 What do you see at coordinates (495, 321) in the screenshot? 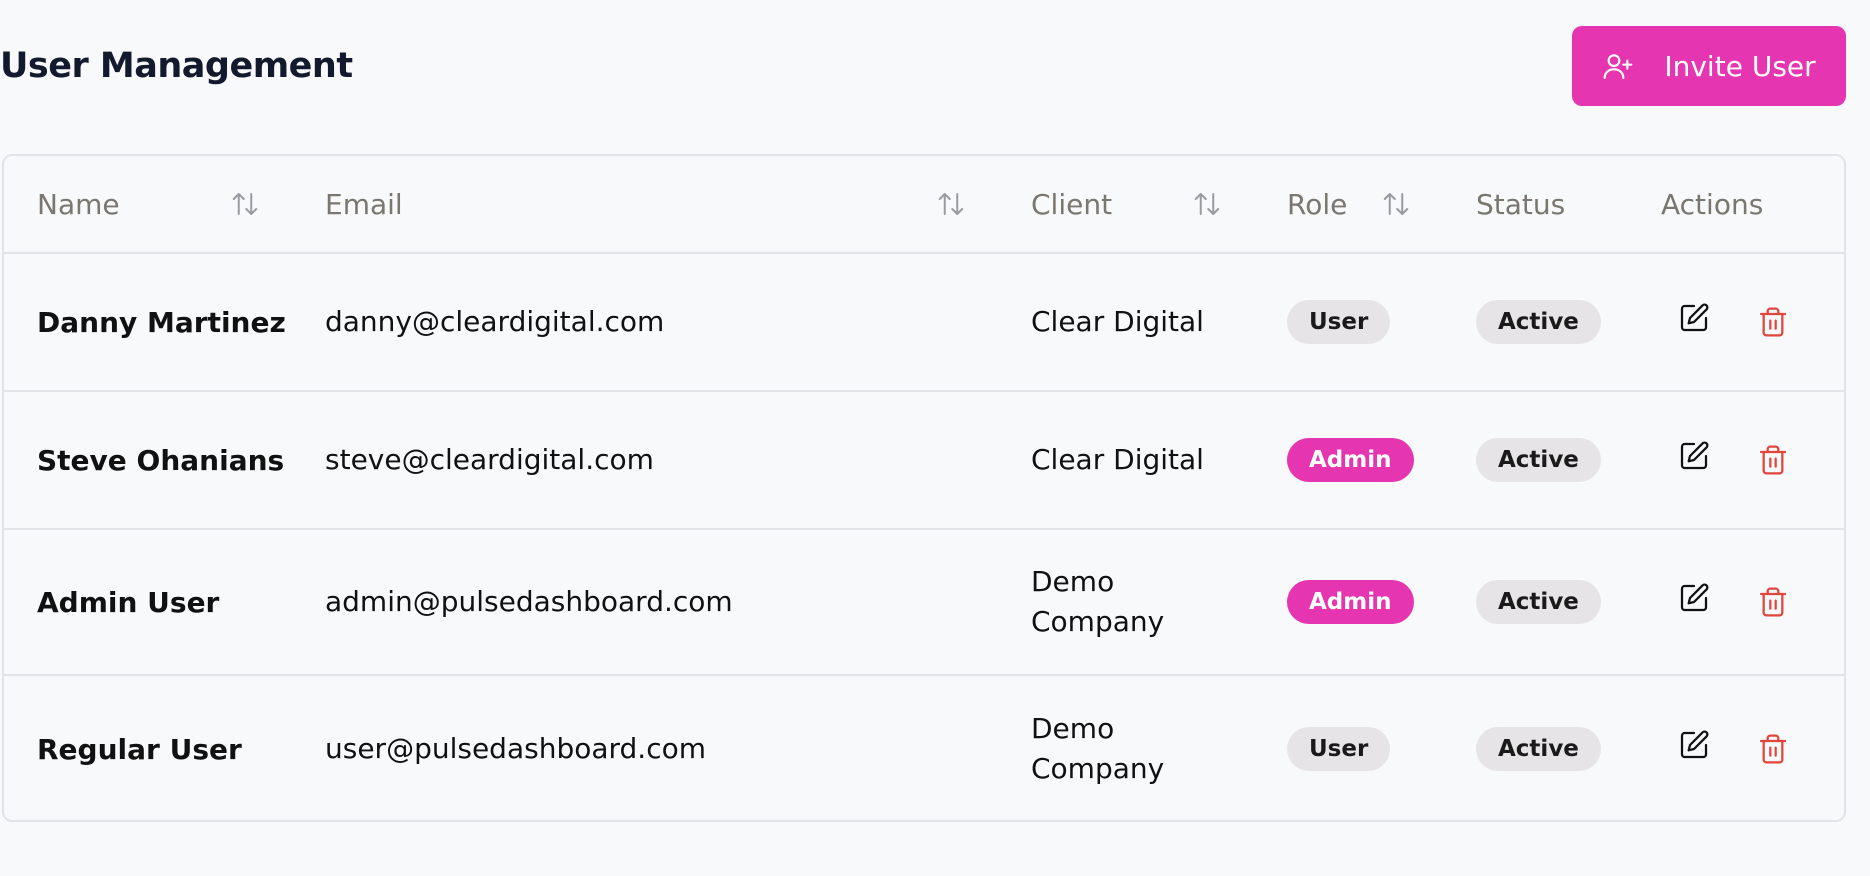
I see `user-email: danny@cleardigital.com` at bounding box center [495, 321].